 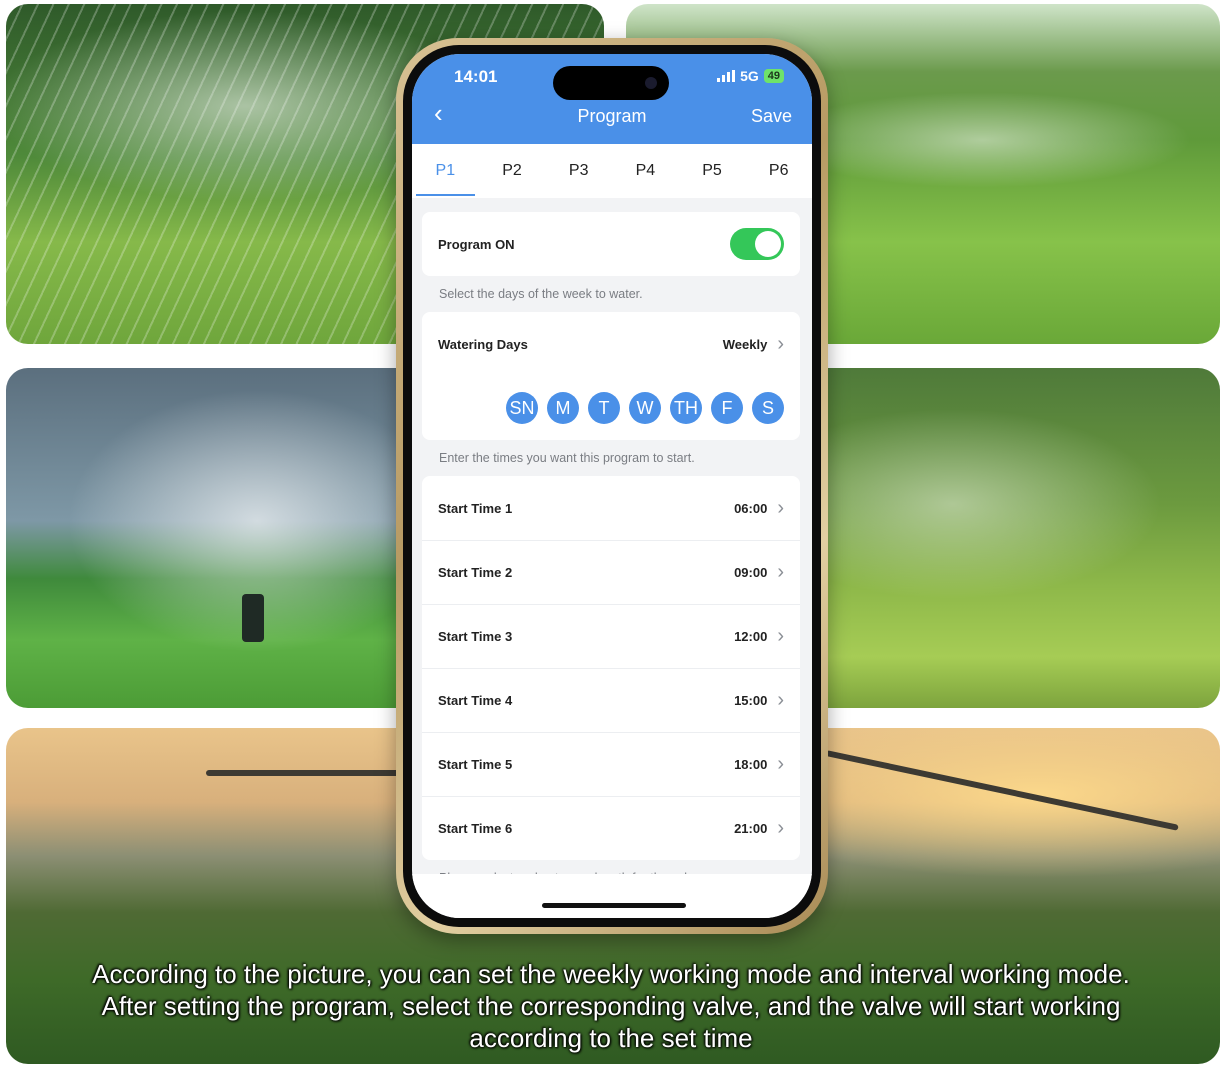 I want to click on day-monday: M, so click(x=563, y=408).